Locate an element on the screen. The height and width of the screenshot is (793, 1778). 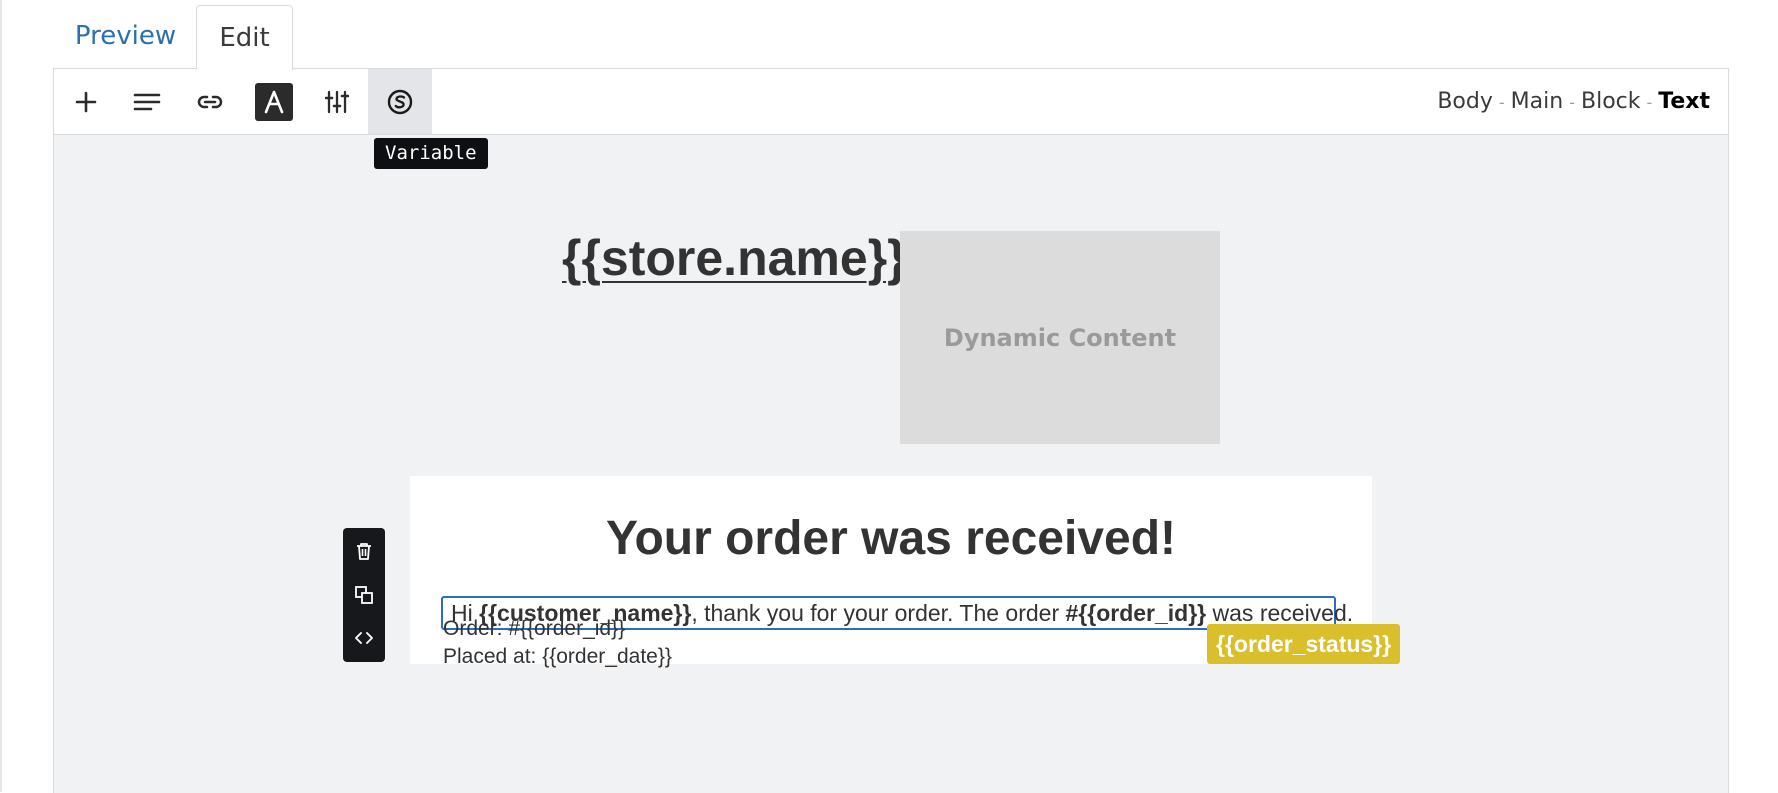
code-view-button is located at coordinates (364, 638).